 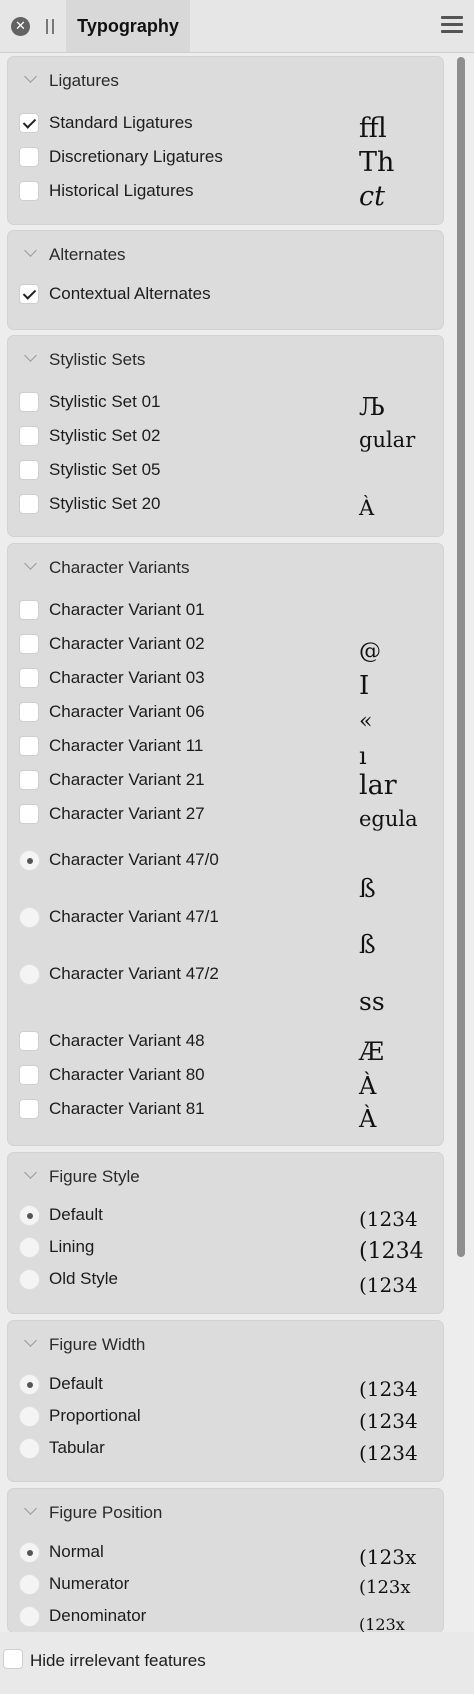 What do you see at coordinates (225, 569) in the screenshot?
I see `section-header-character-variants: Character Variants` at bounding box center [225, 569].